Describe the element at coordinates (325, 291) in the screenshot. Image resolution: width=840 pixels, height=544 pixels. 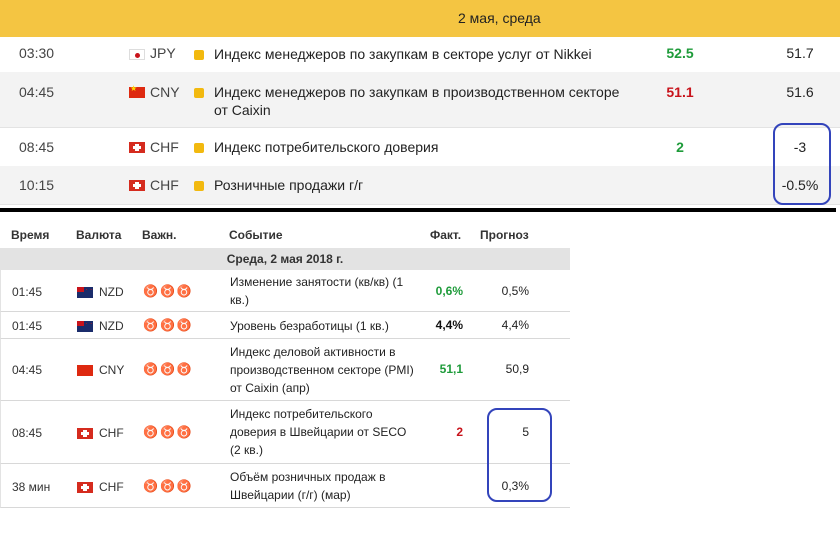
I see `event-title: Изменение занятости (кв/кв) (1 кв.)` at that location.